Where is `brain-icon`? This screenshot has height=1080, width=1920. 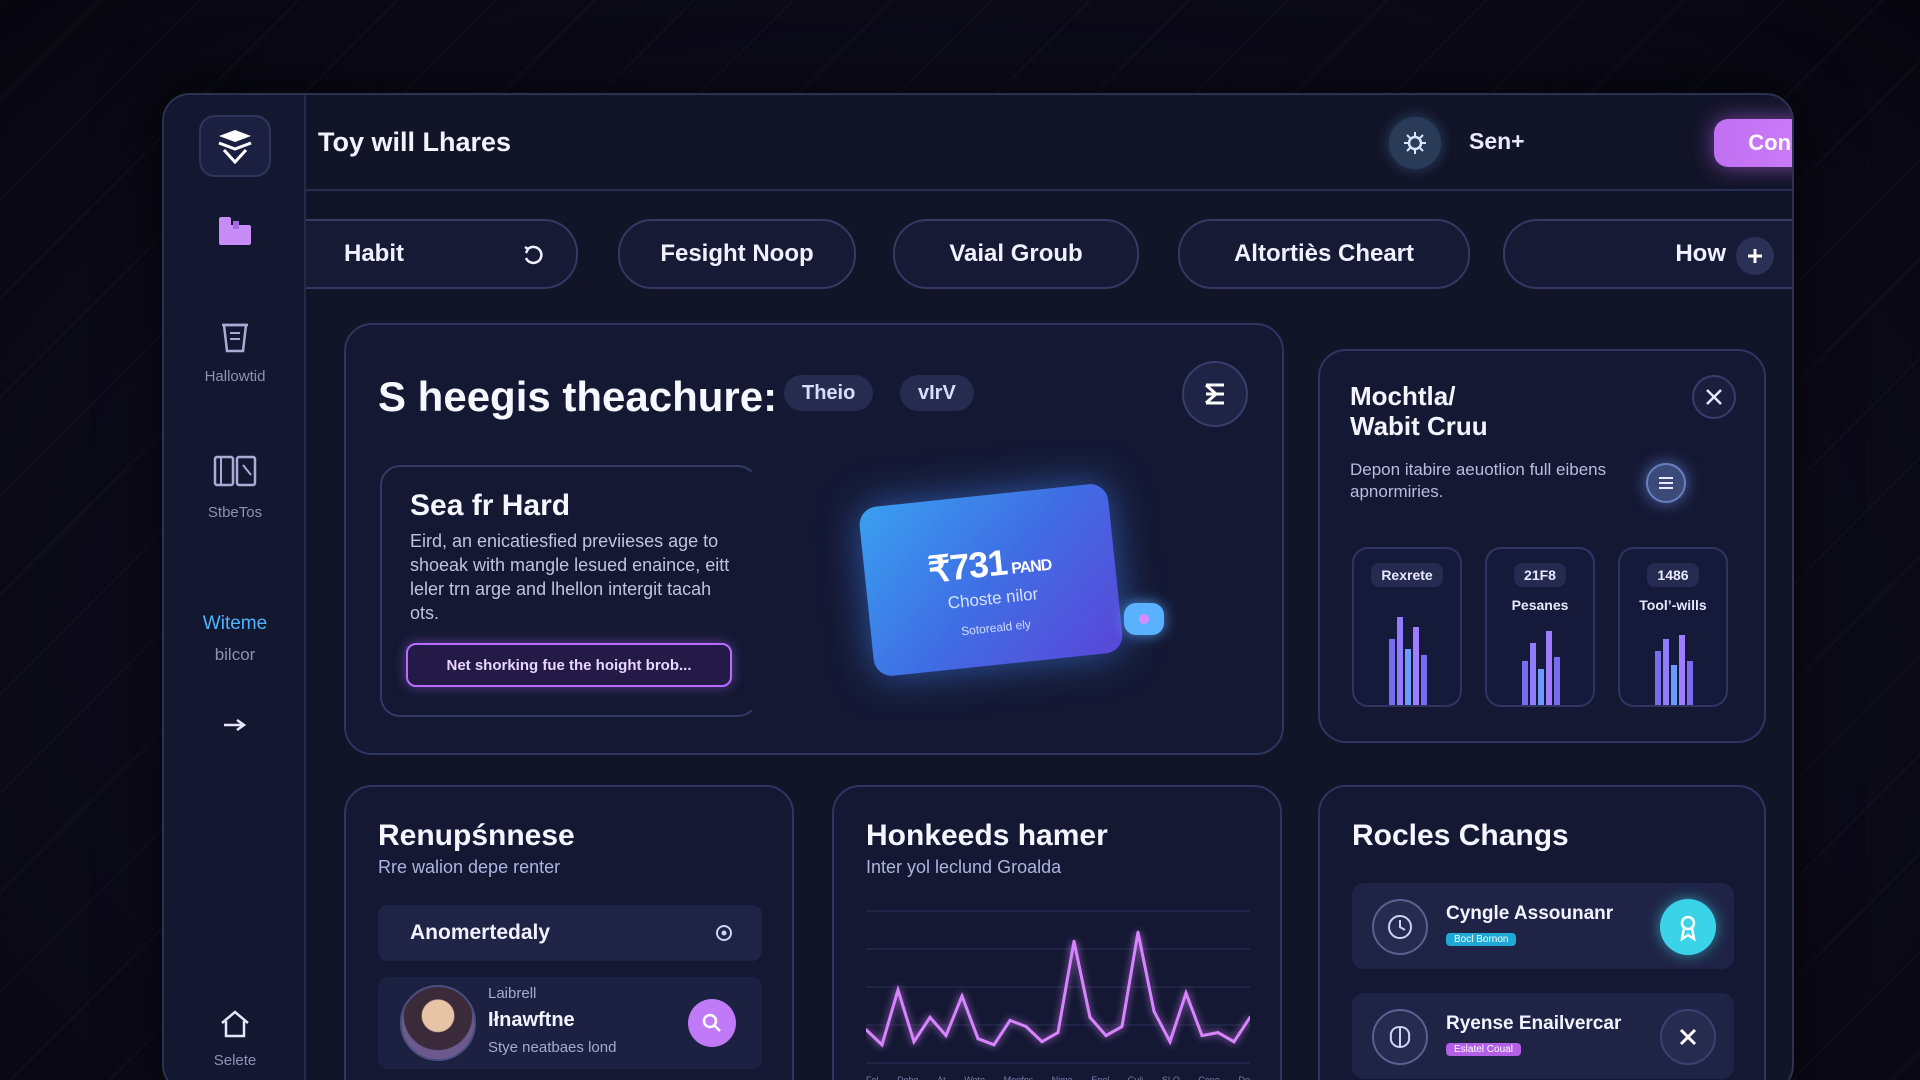
brain-icon is located at coordinates (1400, 1037).